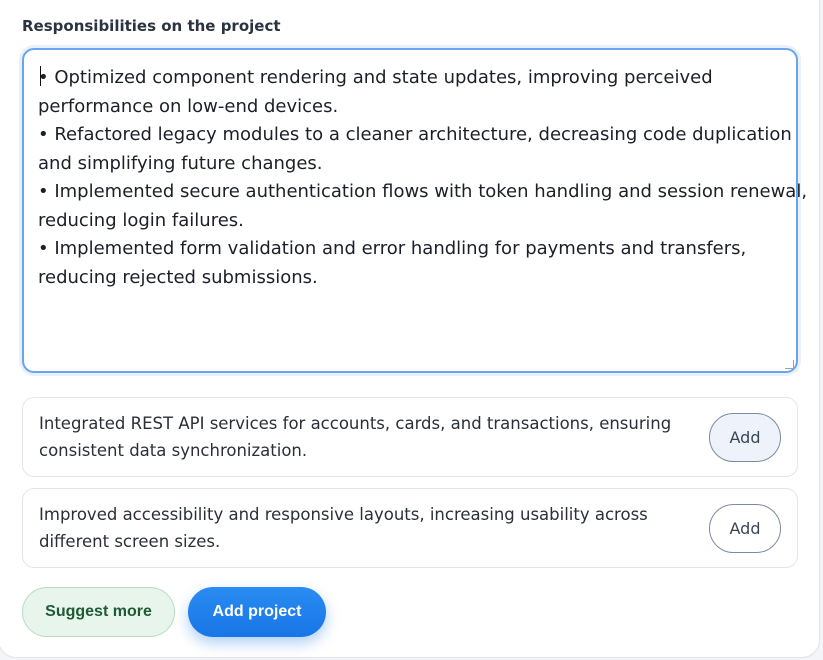 The image size is (823, 660). What do you see at coordinates (40, 76) in the screenshot?
I see `text-caret` at bounding box center [40, 76].